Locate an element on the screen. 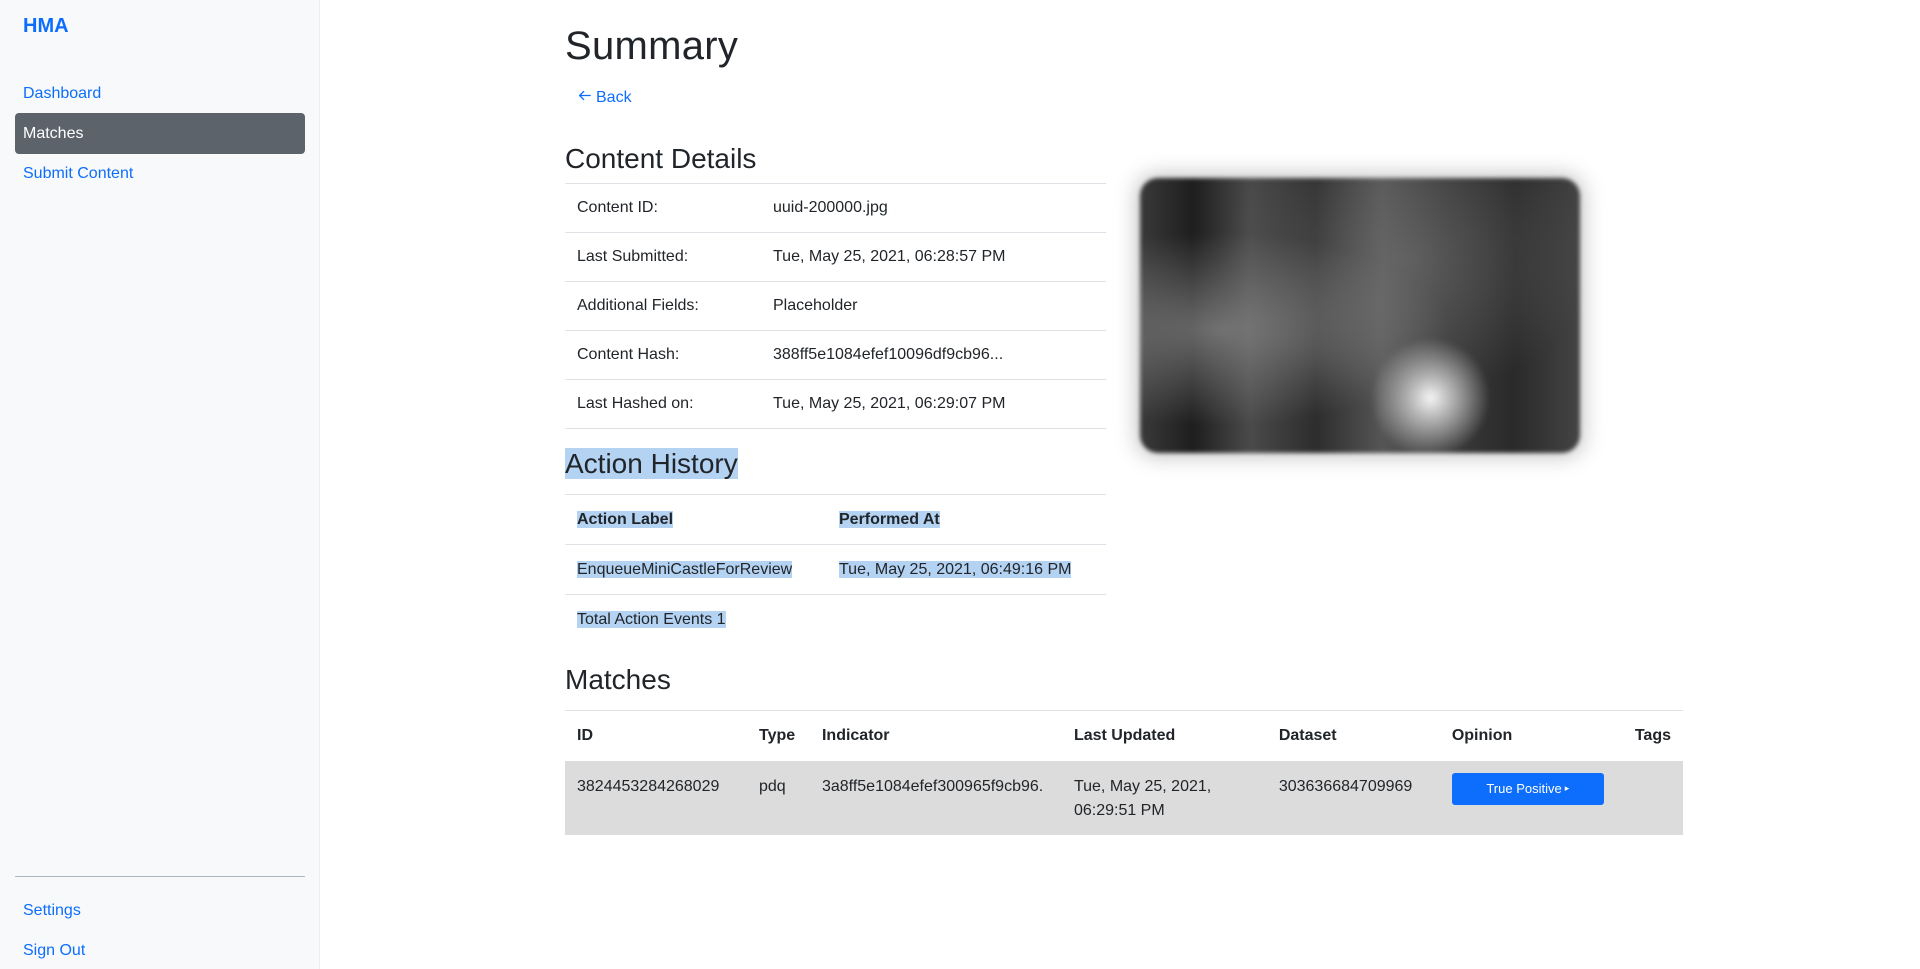 The height and width of the screenshot is (969, 1920). sidebar-item-settings: Settings is located at coordinates (160, 910).